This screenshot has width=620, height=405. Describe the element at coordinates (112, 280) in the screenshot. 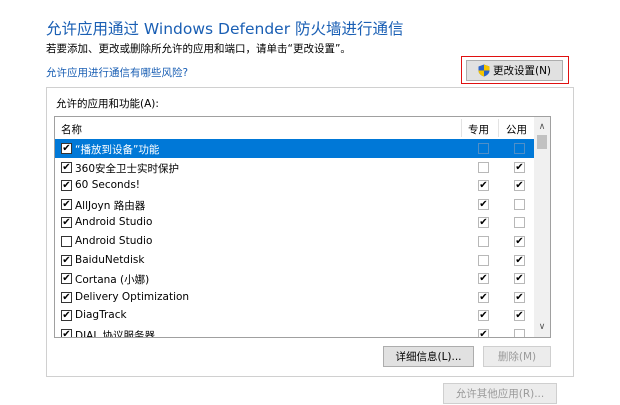

I see `app-name: Cortana (小娜)` at that location.